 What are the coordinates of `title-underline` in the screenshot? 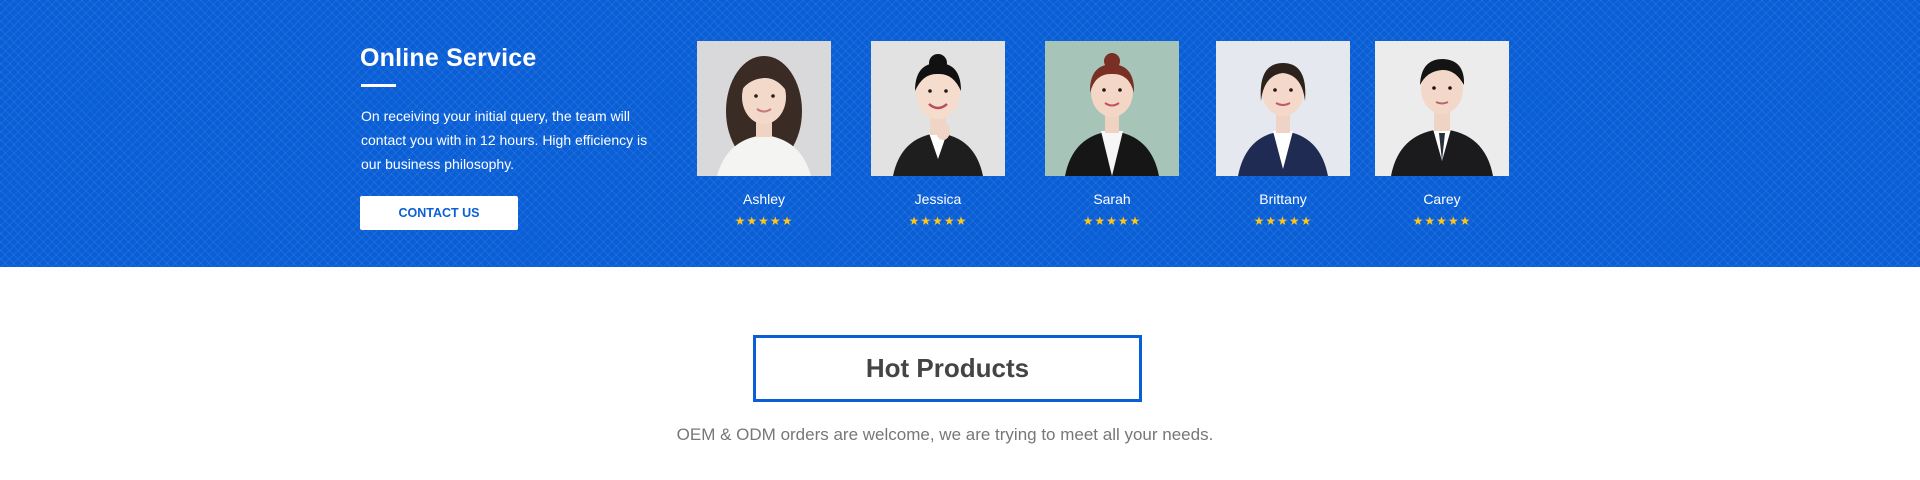 It's located at (378, 85).